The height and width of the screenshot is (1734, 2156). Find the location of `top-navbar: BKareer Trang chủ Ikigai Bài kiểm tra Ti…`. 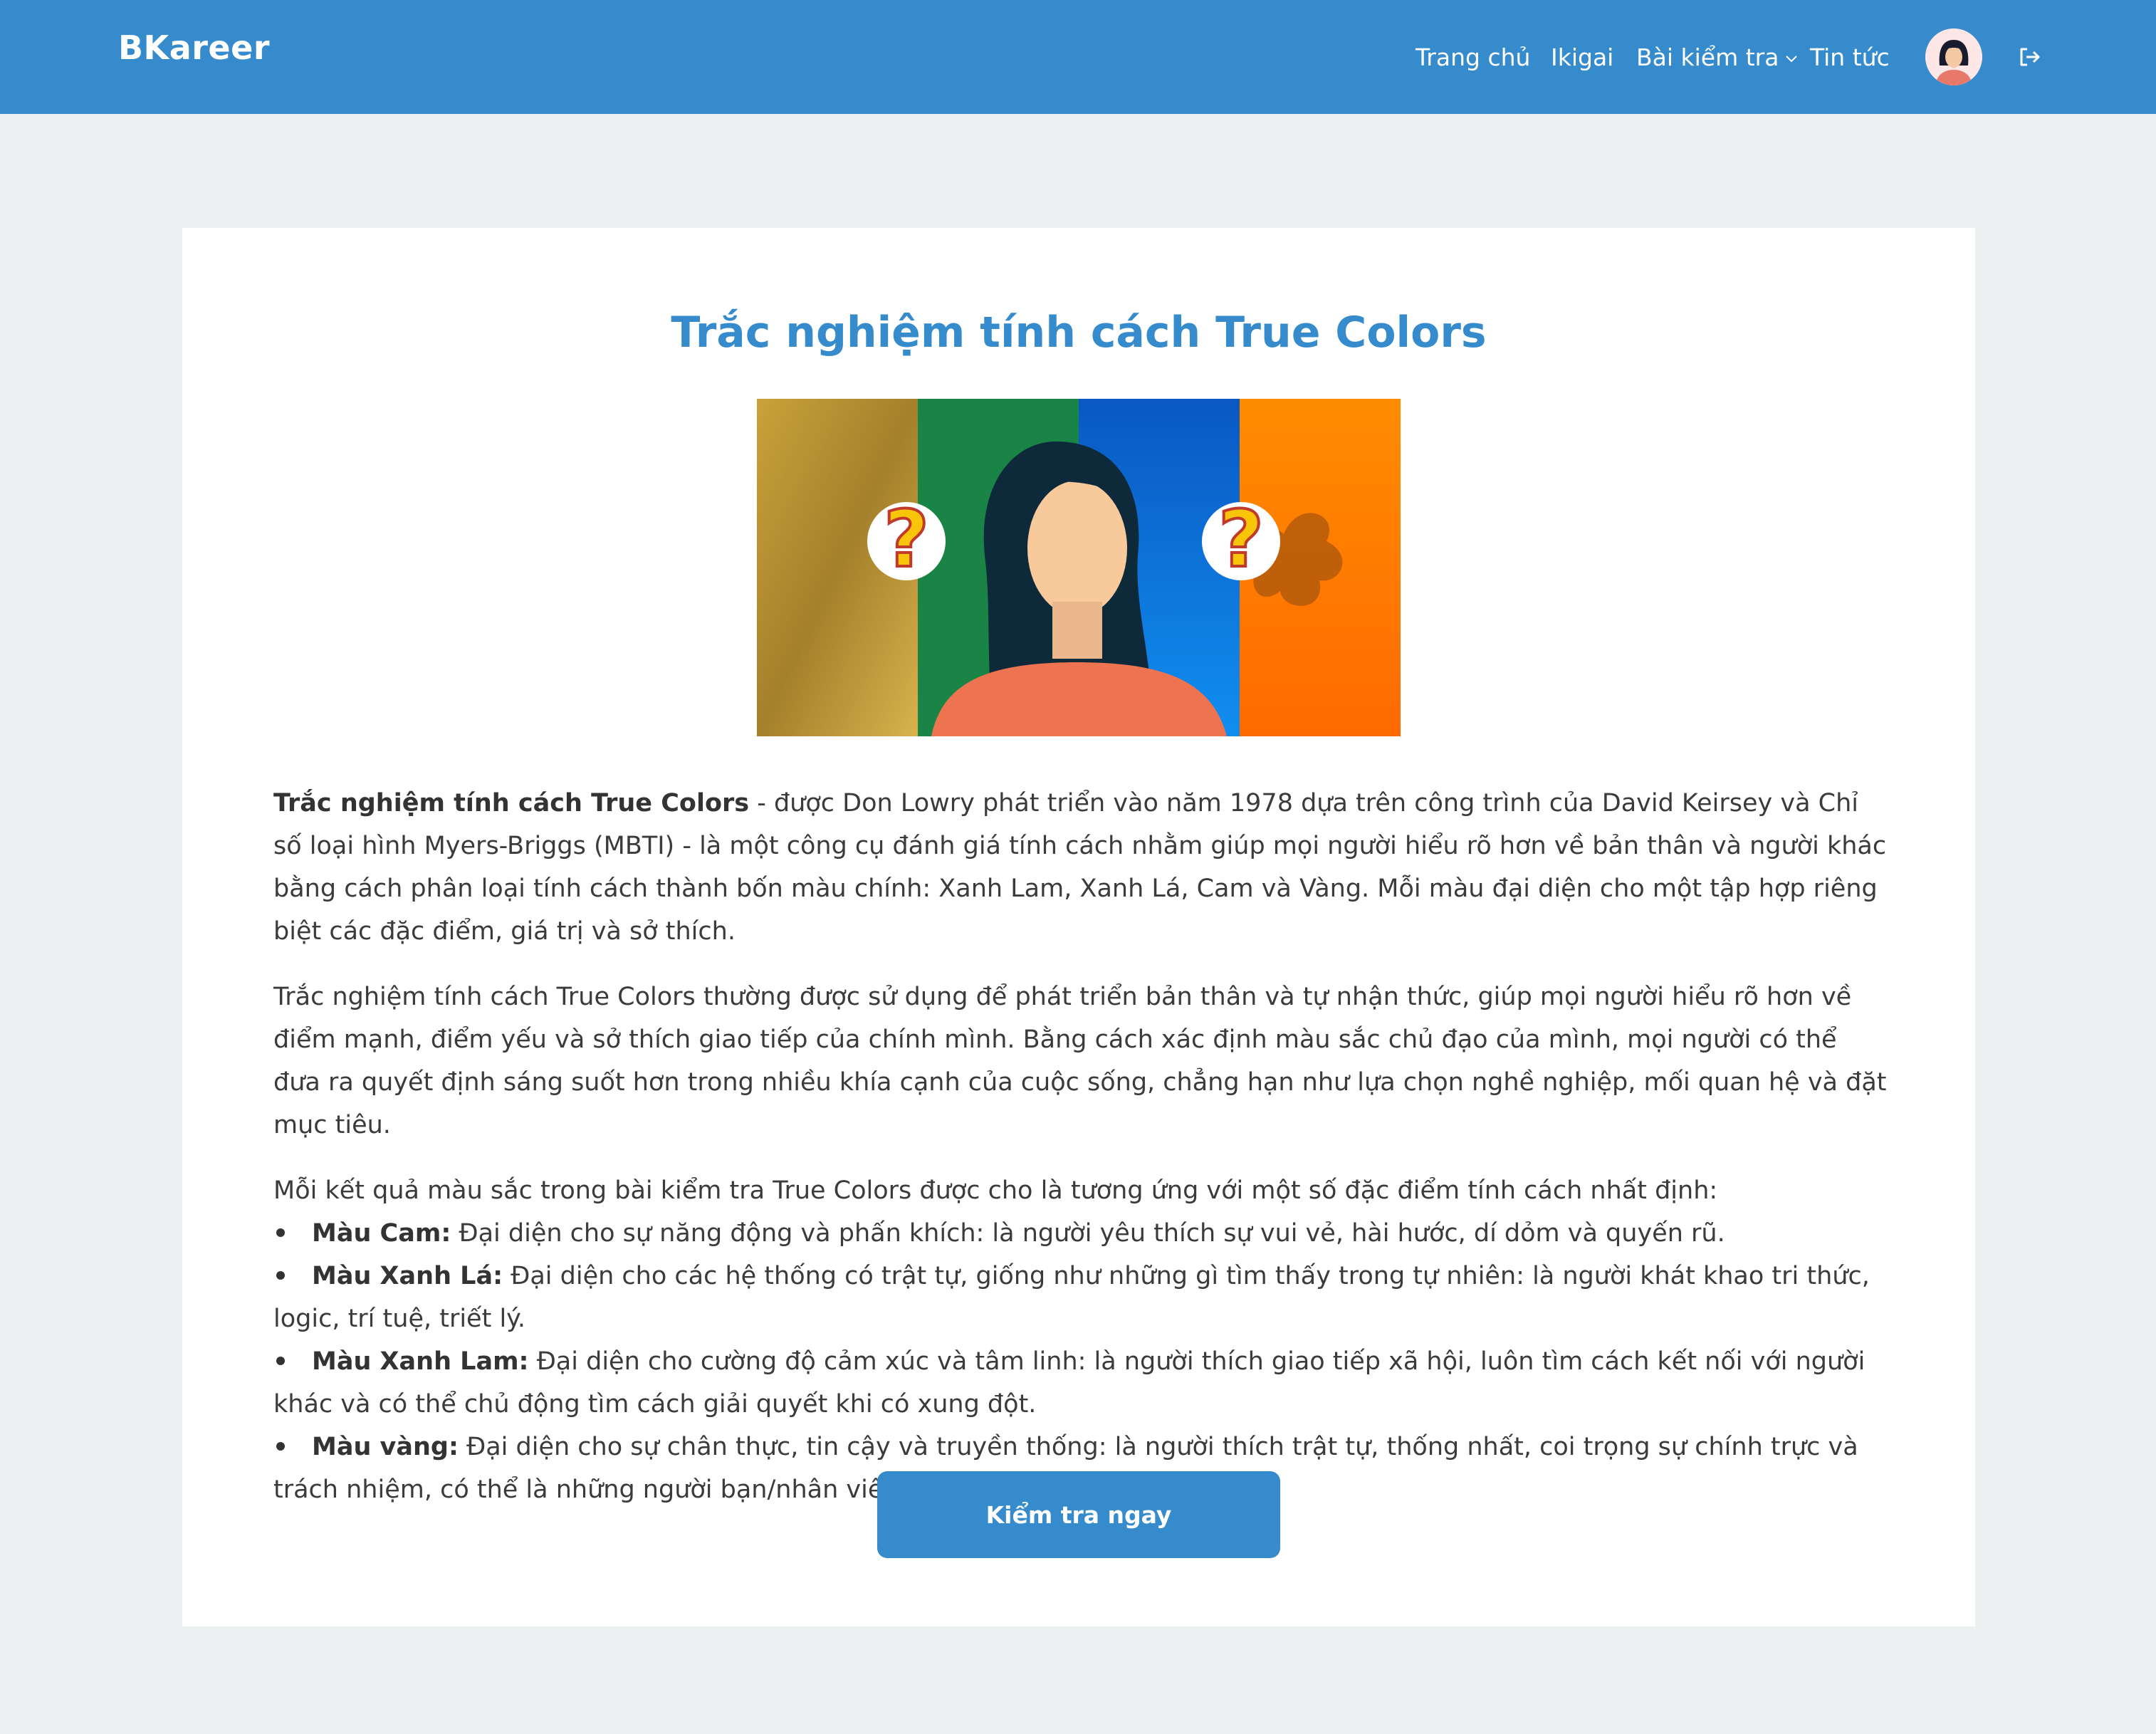

top-navbar: BKareer Trang chủ Ikigai Bài kiểm tra Ti… is located at coordinates (1078, 57).